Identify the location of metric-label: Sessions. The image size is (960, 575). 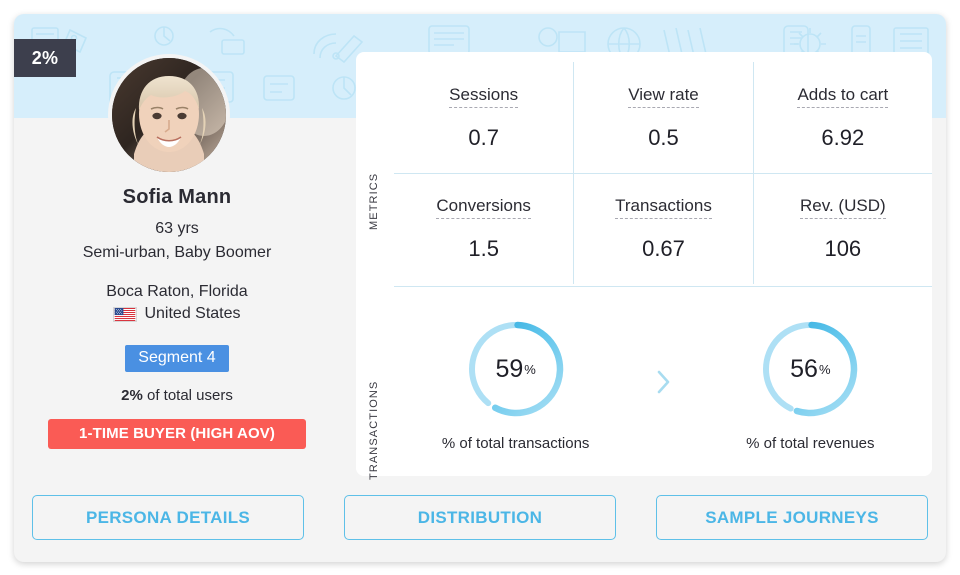
(484, 96).